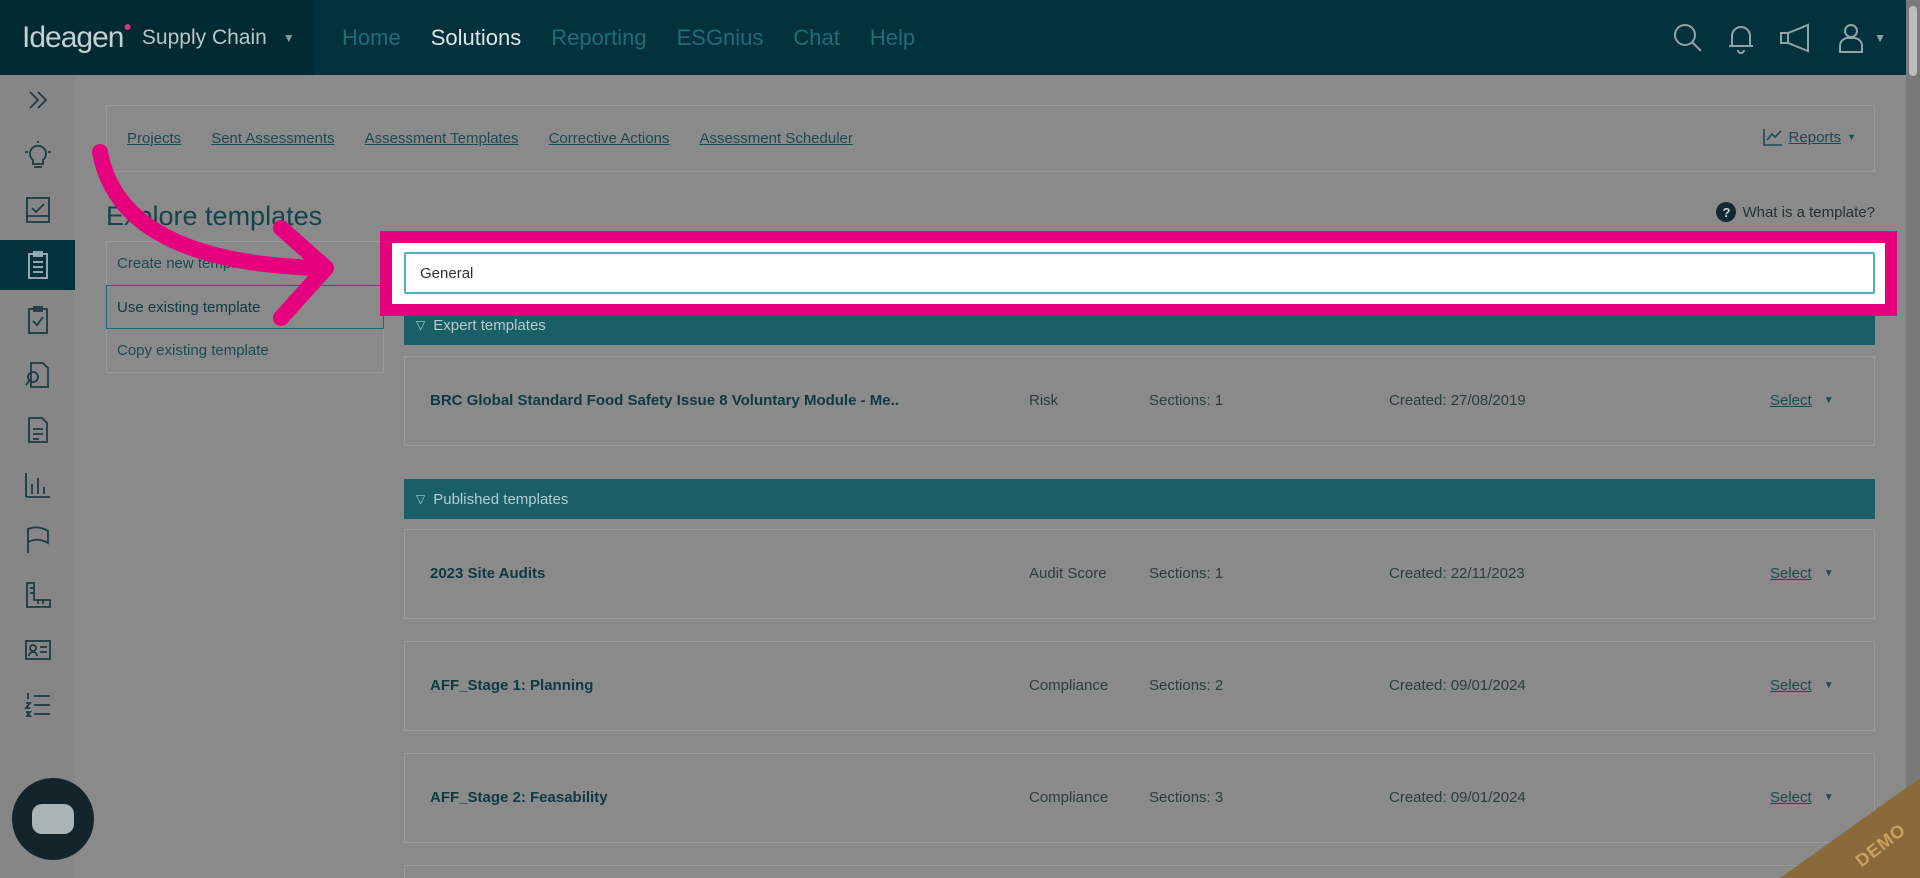 This screenshot has width=1920, height=878. I want to click on option-copy-existing: Copy existing template, so click(245, 350).